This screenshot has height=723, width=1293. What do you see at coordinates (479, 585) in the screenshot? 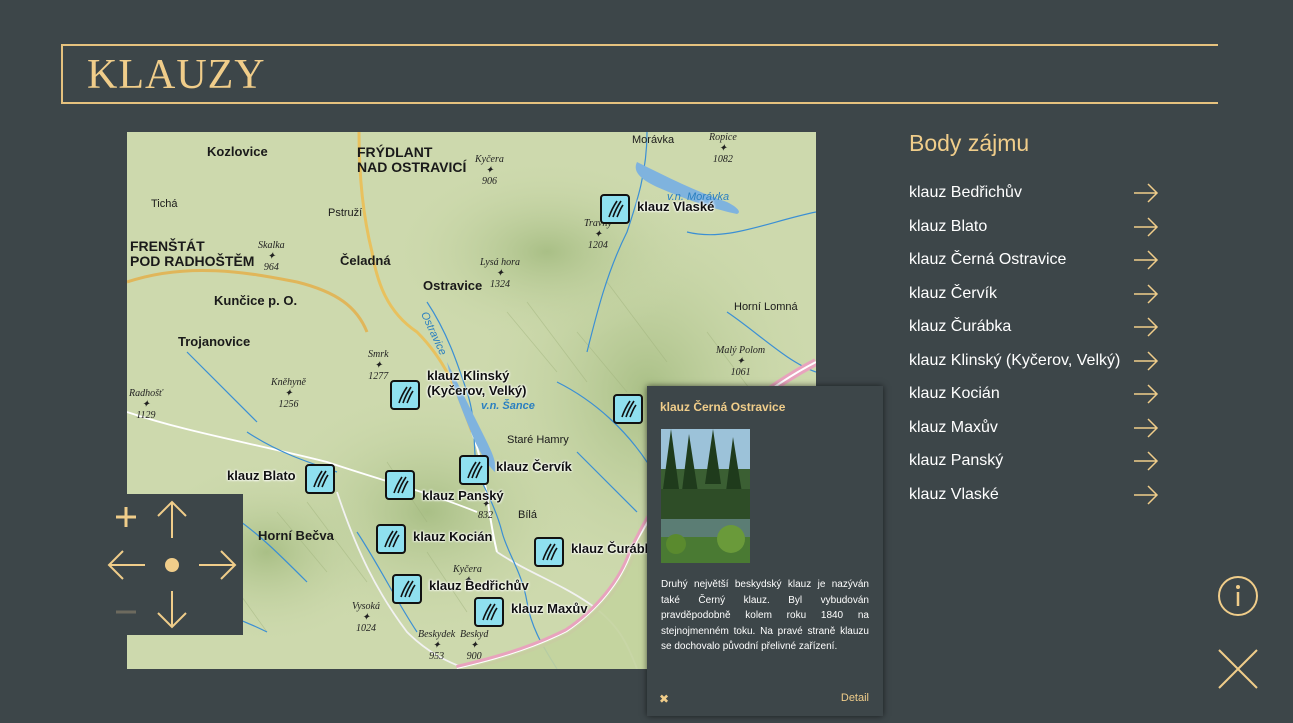
I see `marker-label: klauz Bedřichův` at bounding box center [479, 585].